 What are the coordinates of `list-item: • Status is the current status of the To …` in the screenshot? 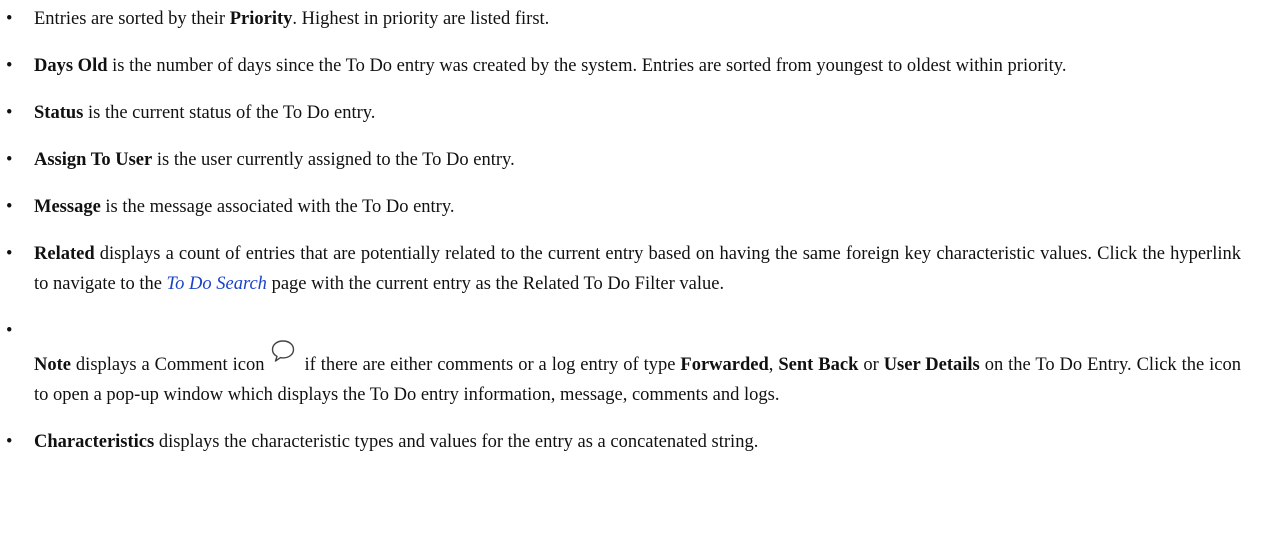 It's located at (620, 113).